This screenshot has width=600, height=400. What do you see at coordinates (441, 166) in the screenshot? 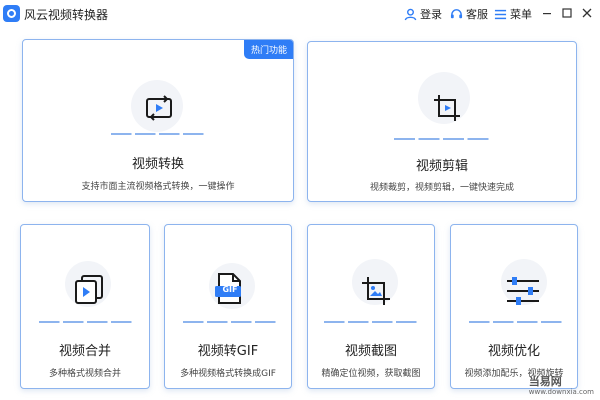
I see `card-title: 视频剪辑` at bounding box center [441, 166].